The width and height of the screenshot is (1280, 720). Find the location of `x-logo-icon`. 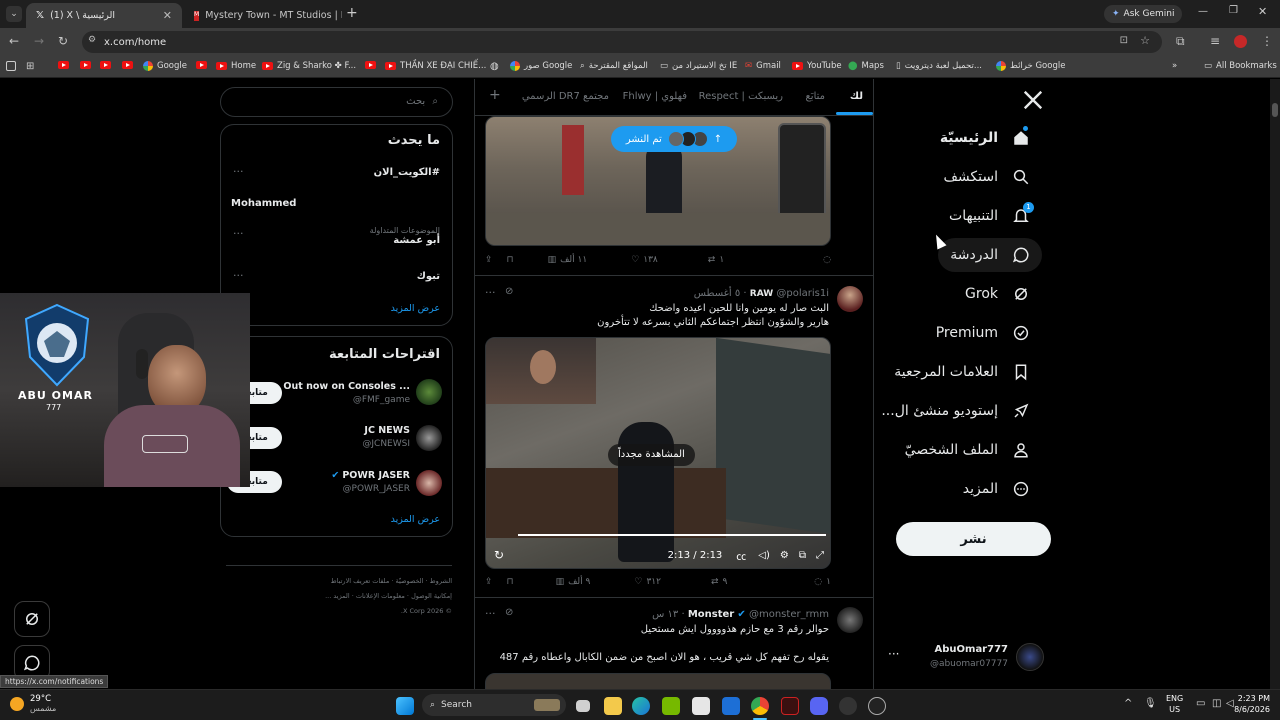

x-logo-icon is located at coordinates (1034, 101).